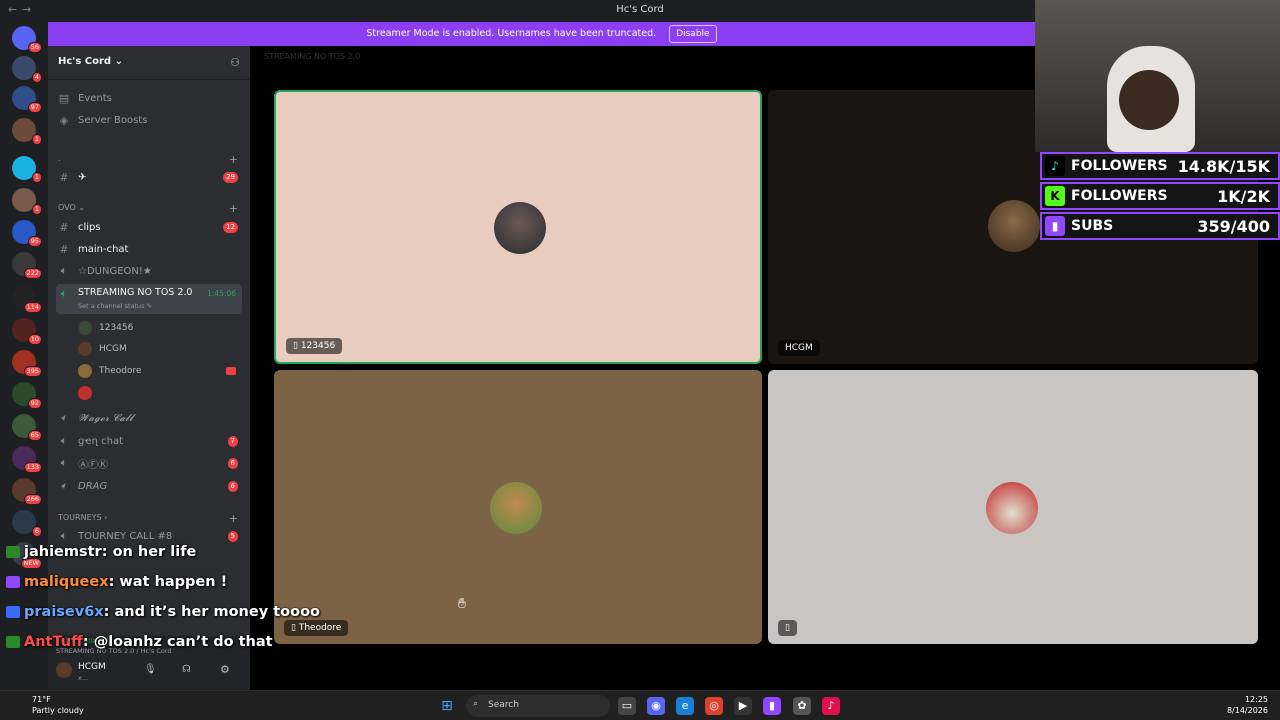 Image resolution: width=1280 pixels, height=720 pixels. Describe the element at coordinates (693, 34) in the screenshot. I see `disable-button: Disable` at that location.